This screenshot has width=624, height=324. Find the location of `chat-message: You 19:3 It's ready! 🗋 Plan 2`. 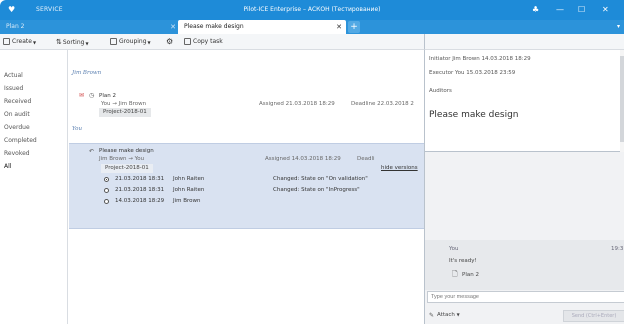

chat-message: You 19:3 It's ready! 🗋 Plan 2 is located at coordinates (524, 265).